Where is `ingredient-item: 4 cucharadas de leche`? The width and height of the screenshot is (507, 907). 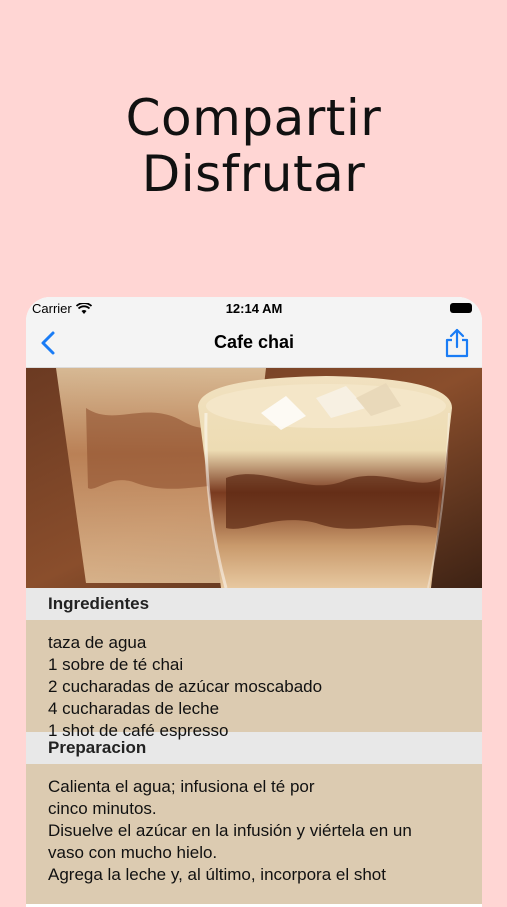 ingredient-item: 4 cucharadas de leche is located at coordinates (134, 708).